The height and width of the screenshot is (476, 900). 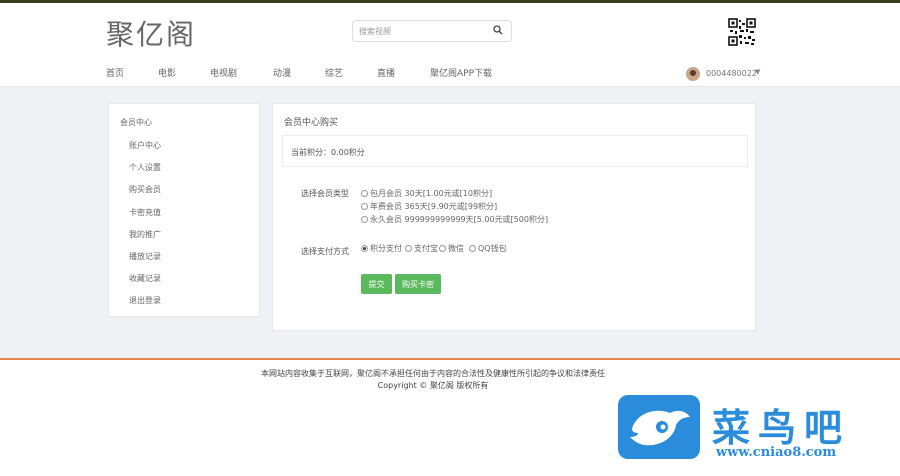 What do you see at coordinates (328, 152) in the screenshot?
I see `current-points: 当前积分：0.00积分` at bounding box center [328, 152].